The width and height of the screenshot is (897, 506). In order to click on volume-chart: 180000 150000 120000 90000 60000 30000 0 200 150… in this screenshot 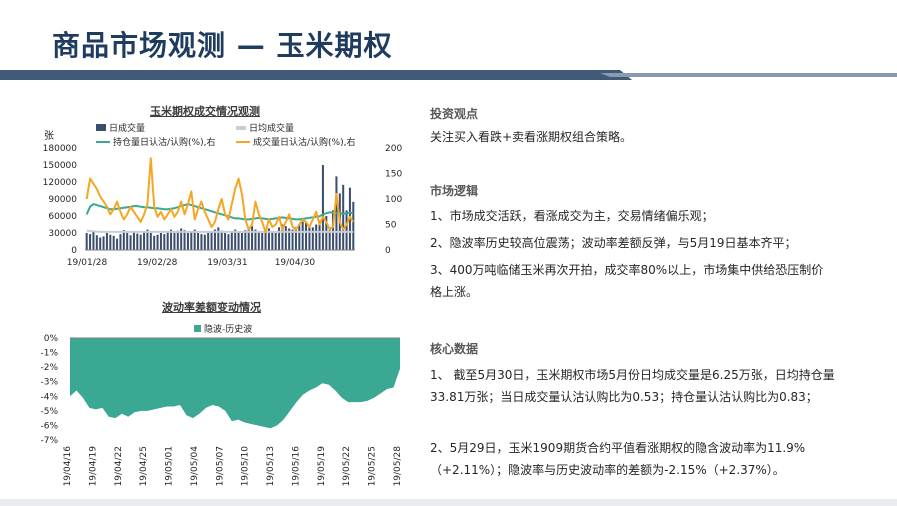, I will do `click(223, 206)`.